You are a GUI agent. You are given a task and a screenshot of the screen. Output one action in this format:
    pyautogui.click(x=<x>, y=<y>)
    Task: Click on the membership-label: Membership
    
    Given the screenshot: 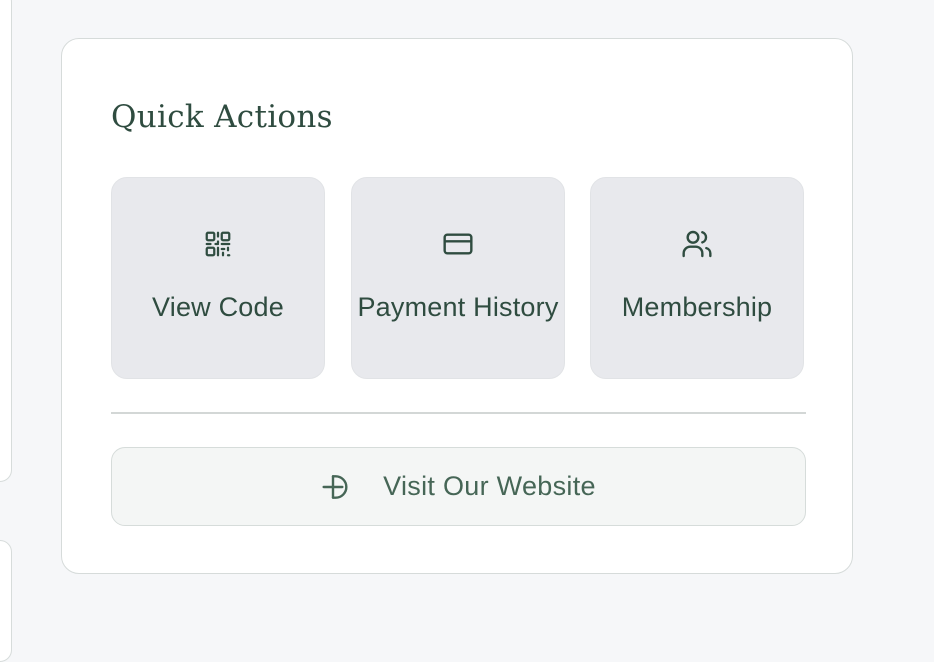 What is the action you would take?
    pyautogui.click(x=697, y=307)
    